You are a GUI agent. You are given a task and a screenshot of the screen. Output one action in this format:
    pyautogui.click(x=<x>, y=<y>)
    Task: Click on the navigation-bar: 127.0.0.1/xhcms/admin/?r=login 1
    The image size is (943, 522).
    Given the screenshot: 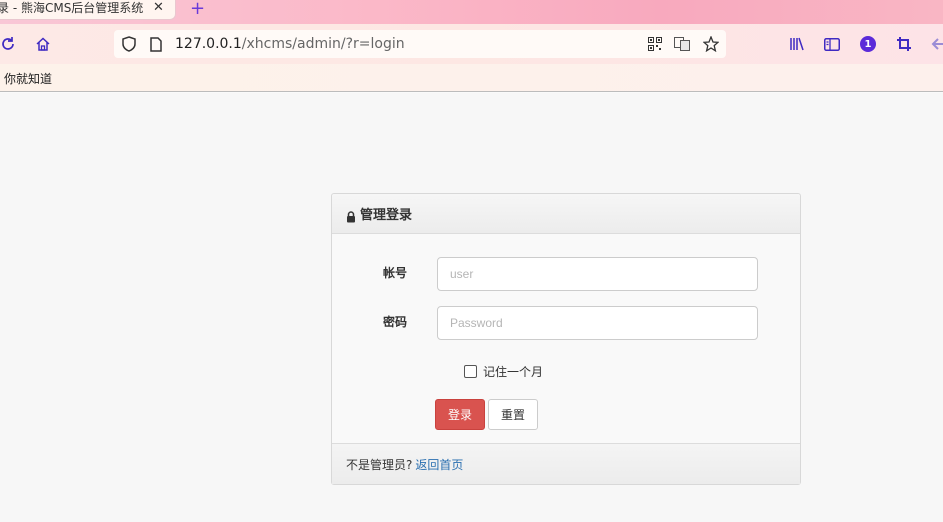 What is the action you would take?
    pyautogui.click(x=471, y=44)
    